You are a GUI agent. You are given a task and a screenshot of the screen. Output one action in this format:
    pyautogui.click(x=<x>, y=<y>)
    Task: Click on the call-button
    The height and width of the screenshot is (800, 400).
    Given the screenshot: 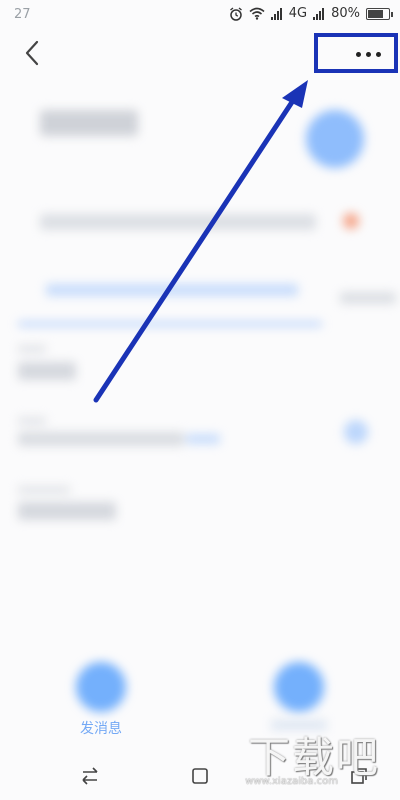 What is the action you would take?
    pyautogui.click(x=299, y=696)
    